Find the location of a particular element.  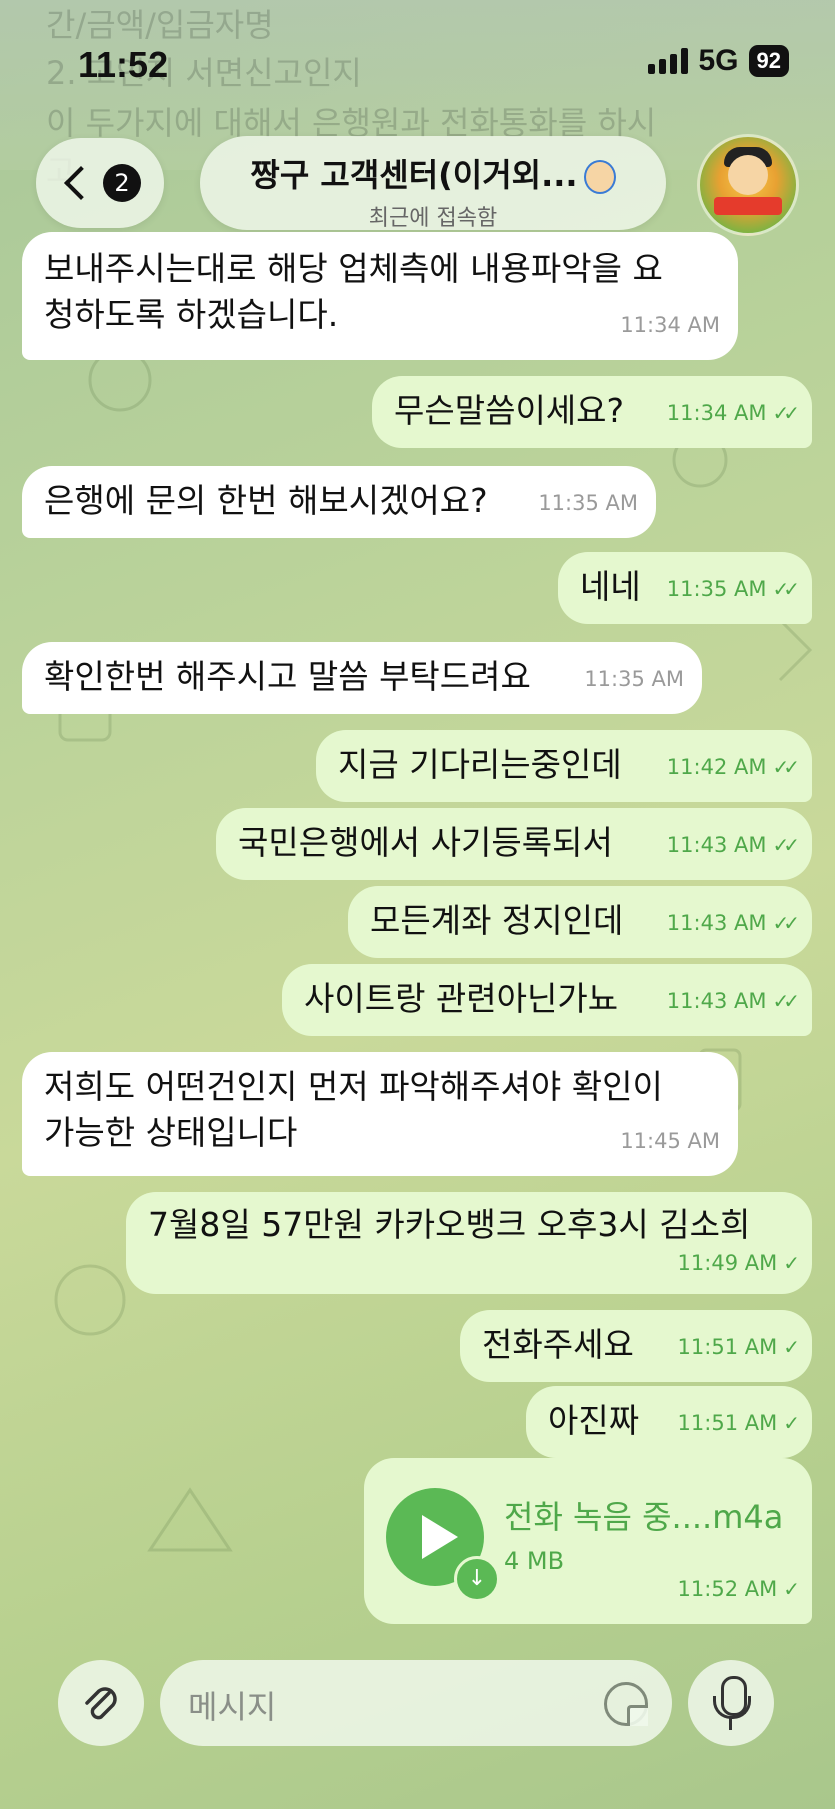

voice-record-button is located at coordinates (731, 1703).